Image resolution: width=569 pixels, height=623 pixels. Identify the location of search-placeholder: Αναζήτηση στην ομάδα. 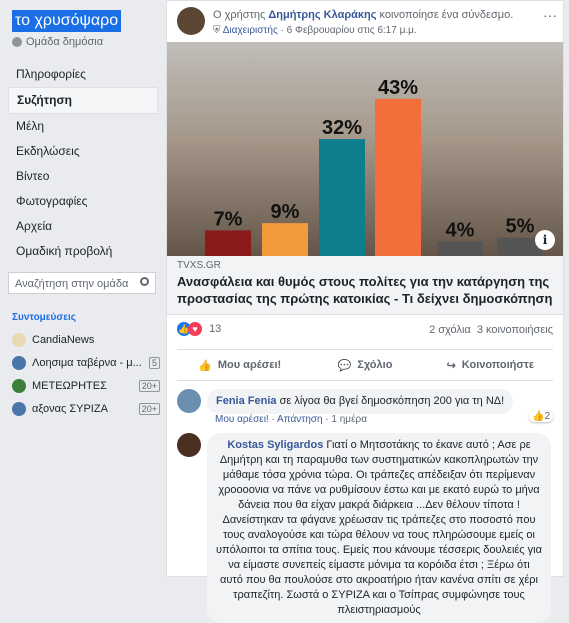
(72, 284).